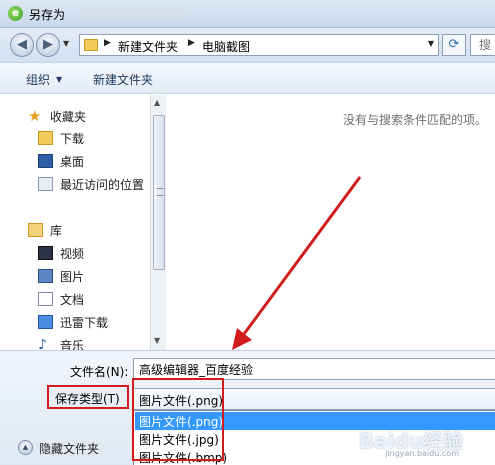  I want to click on breadcrumb-item: 电脑截图, so click(226, 46).